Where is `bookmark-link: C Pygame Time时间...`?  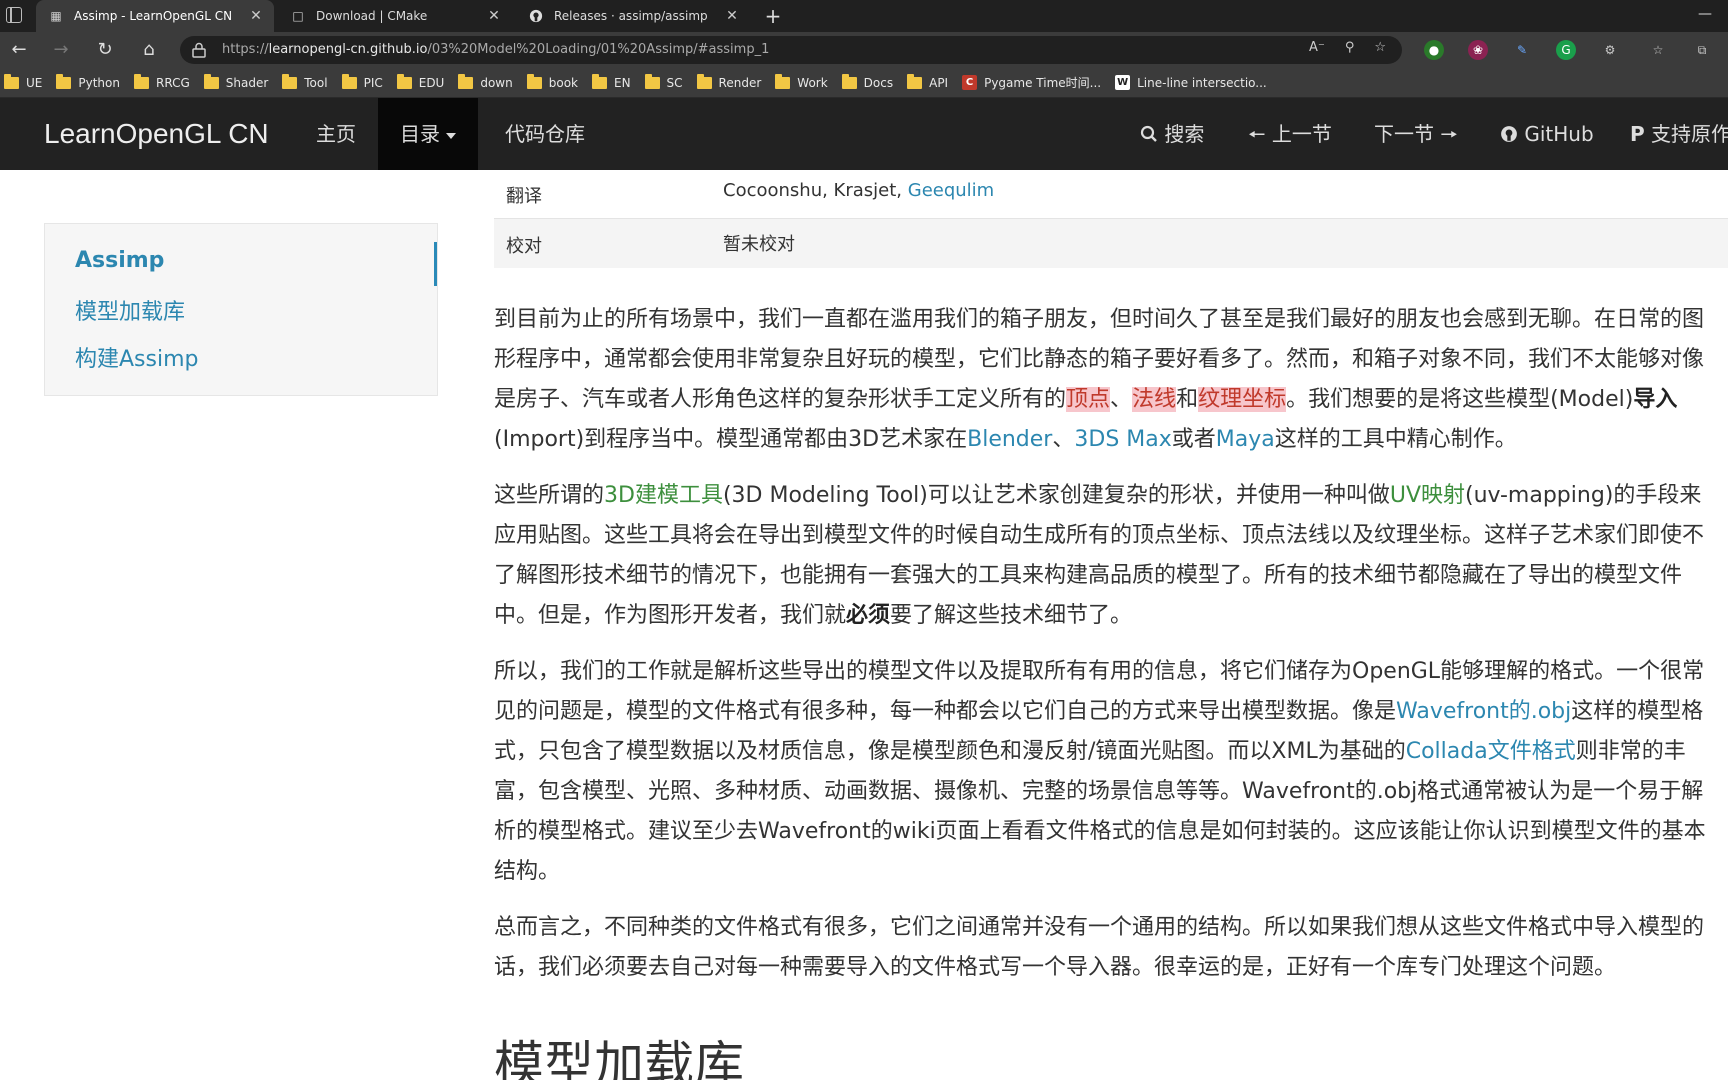
bookmark-link: C Pygame Time时间... is located at coordinates (1031, 82).